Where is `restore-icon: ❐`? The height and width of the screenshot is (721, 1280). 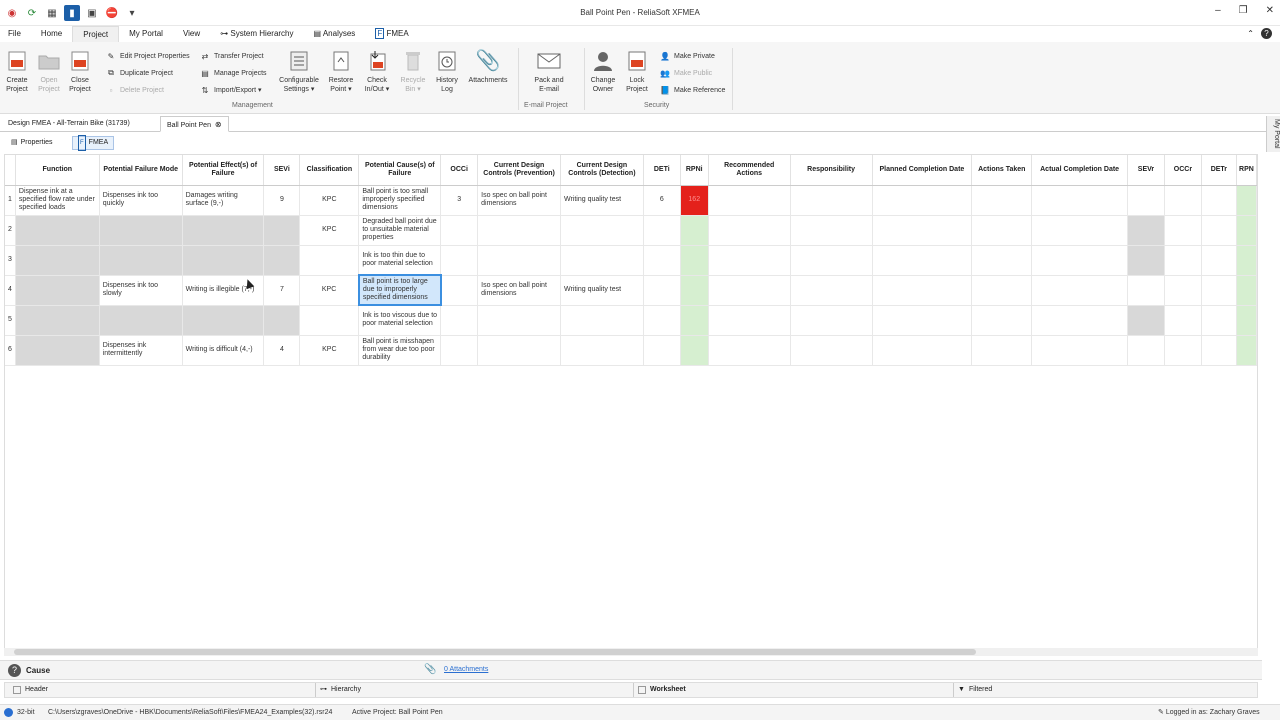
restore-icon: ❐ is located at coordinates (1243, 10).